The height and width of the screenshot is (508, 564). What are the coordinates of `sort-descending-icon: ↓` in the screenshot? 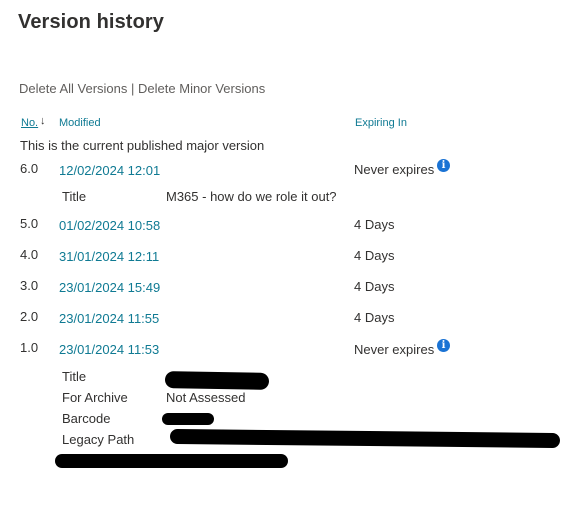 It's located at (43, 121).